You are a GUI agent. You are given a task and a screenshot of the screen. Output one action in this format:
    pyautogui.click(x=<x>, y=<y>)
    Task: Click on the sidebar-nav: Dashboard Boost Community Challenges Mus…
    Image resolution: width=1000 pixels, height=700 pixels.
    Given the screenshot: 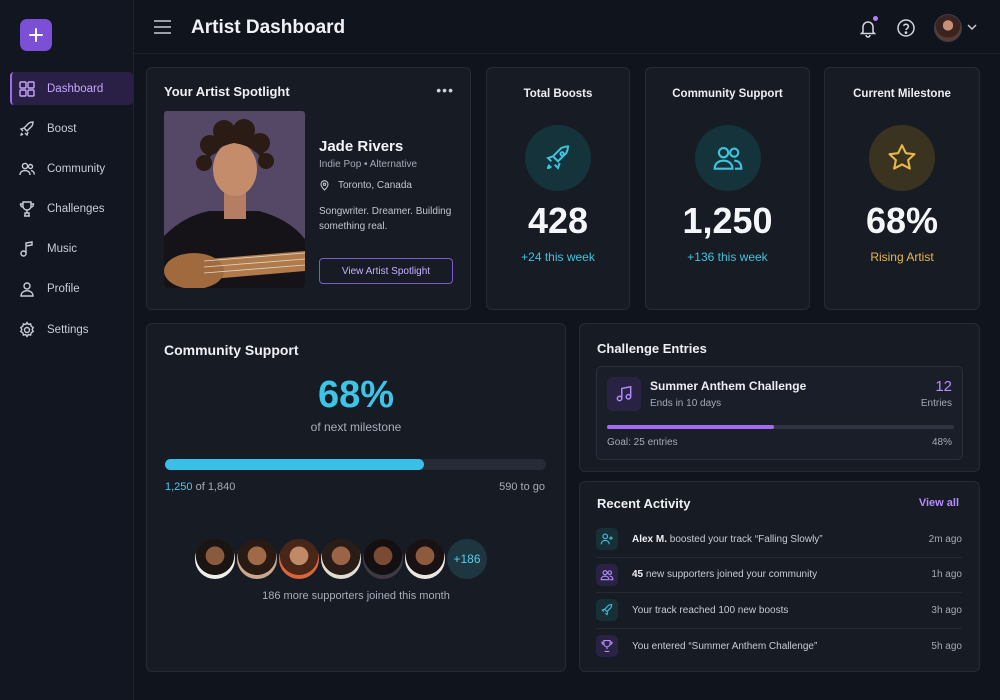 What is the action you would take?
    pyautogui.click(x=71, y=212)
    